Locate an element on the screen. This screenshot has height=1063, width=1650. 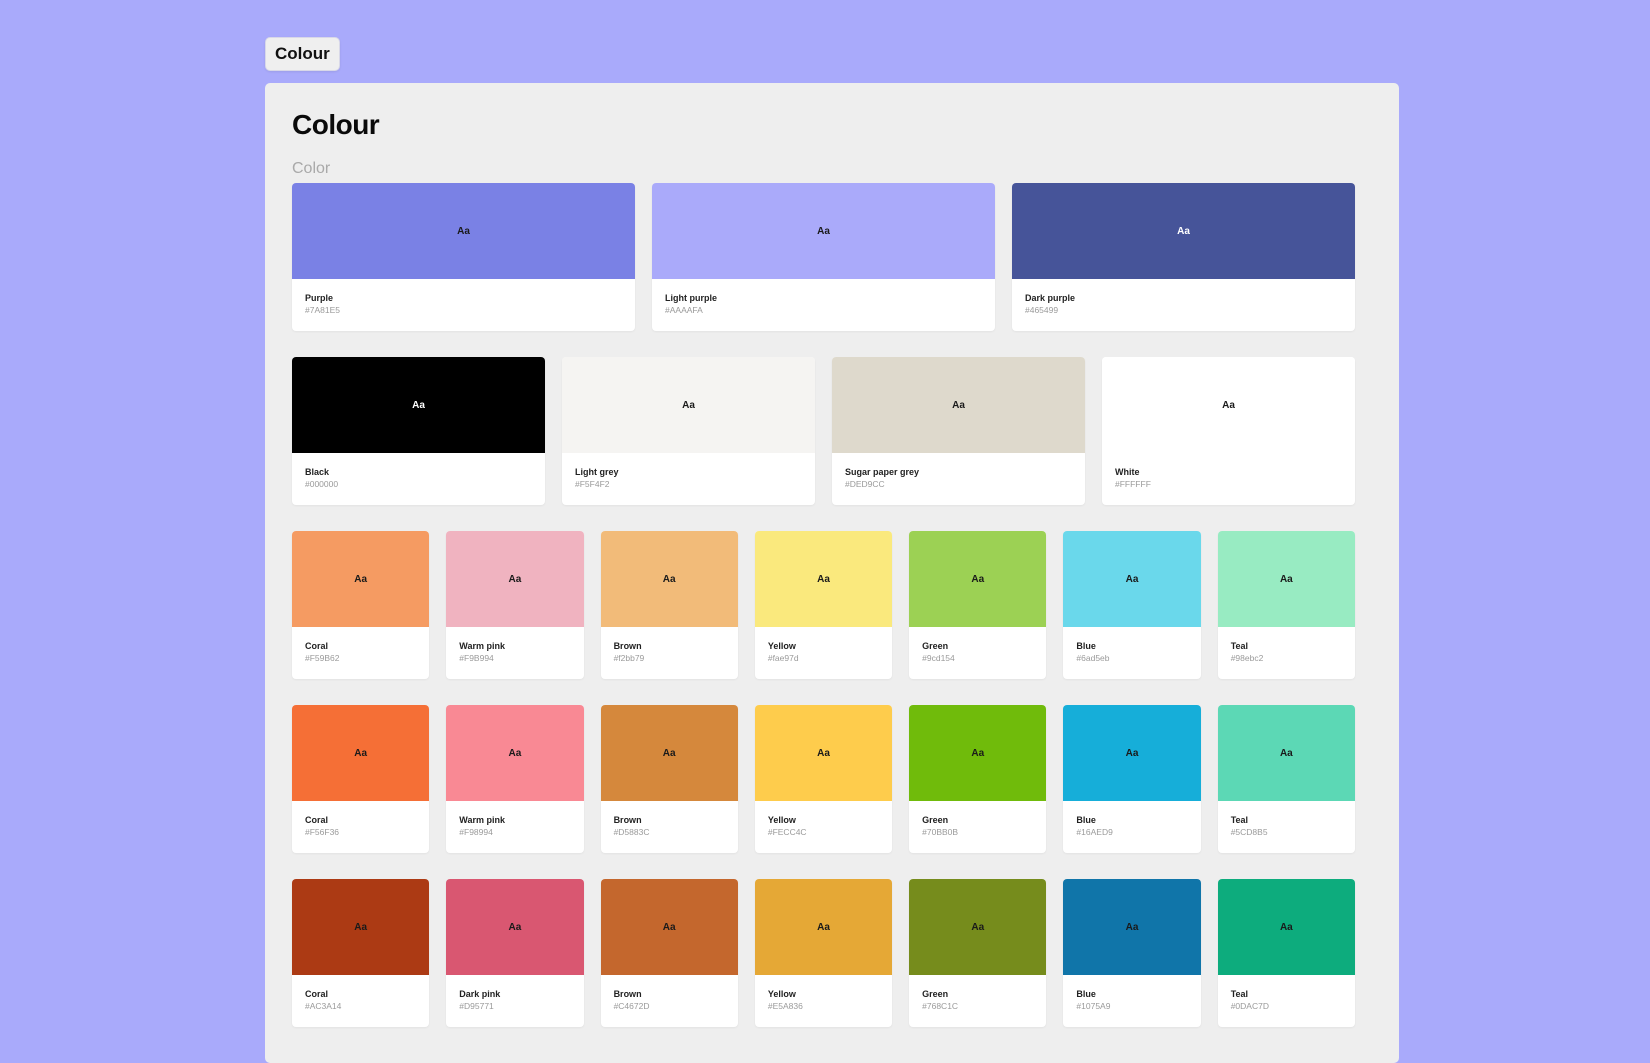
color-card: Aa Coral #F59B62 is located at coordinates (361, 605).